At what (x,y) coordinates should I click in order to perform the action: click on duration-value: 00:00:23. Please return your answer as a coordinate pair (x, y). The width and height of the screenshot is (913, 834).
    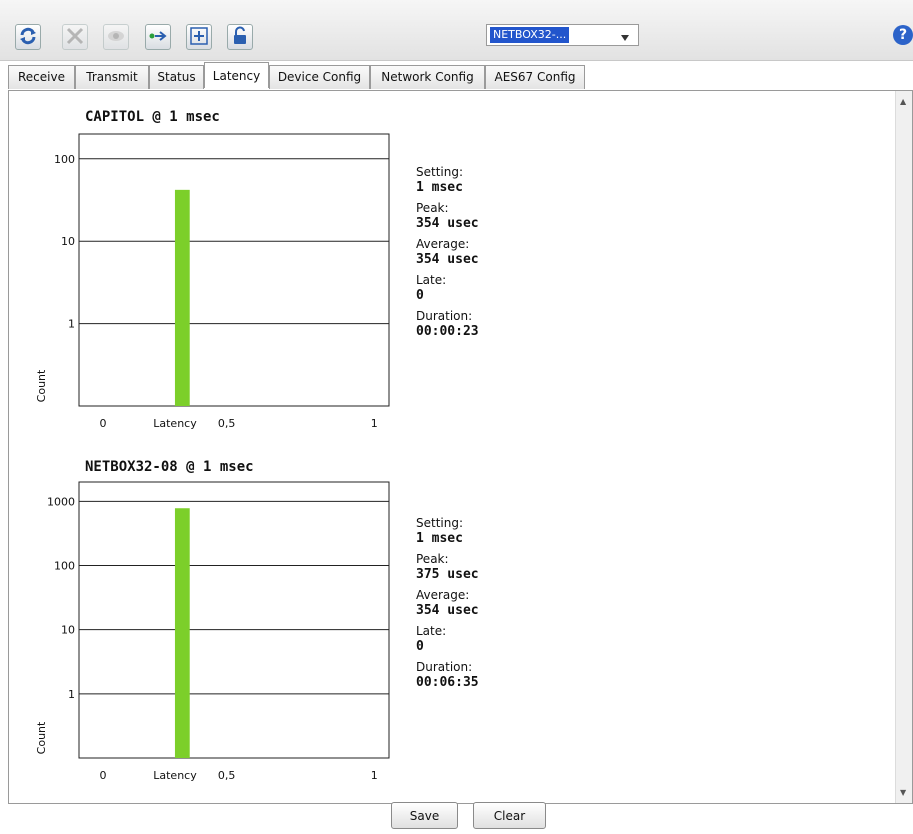
    Looking at the image, I should click on (447, 331).